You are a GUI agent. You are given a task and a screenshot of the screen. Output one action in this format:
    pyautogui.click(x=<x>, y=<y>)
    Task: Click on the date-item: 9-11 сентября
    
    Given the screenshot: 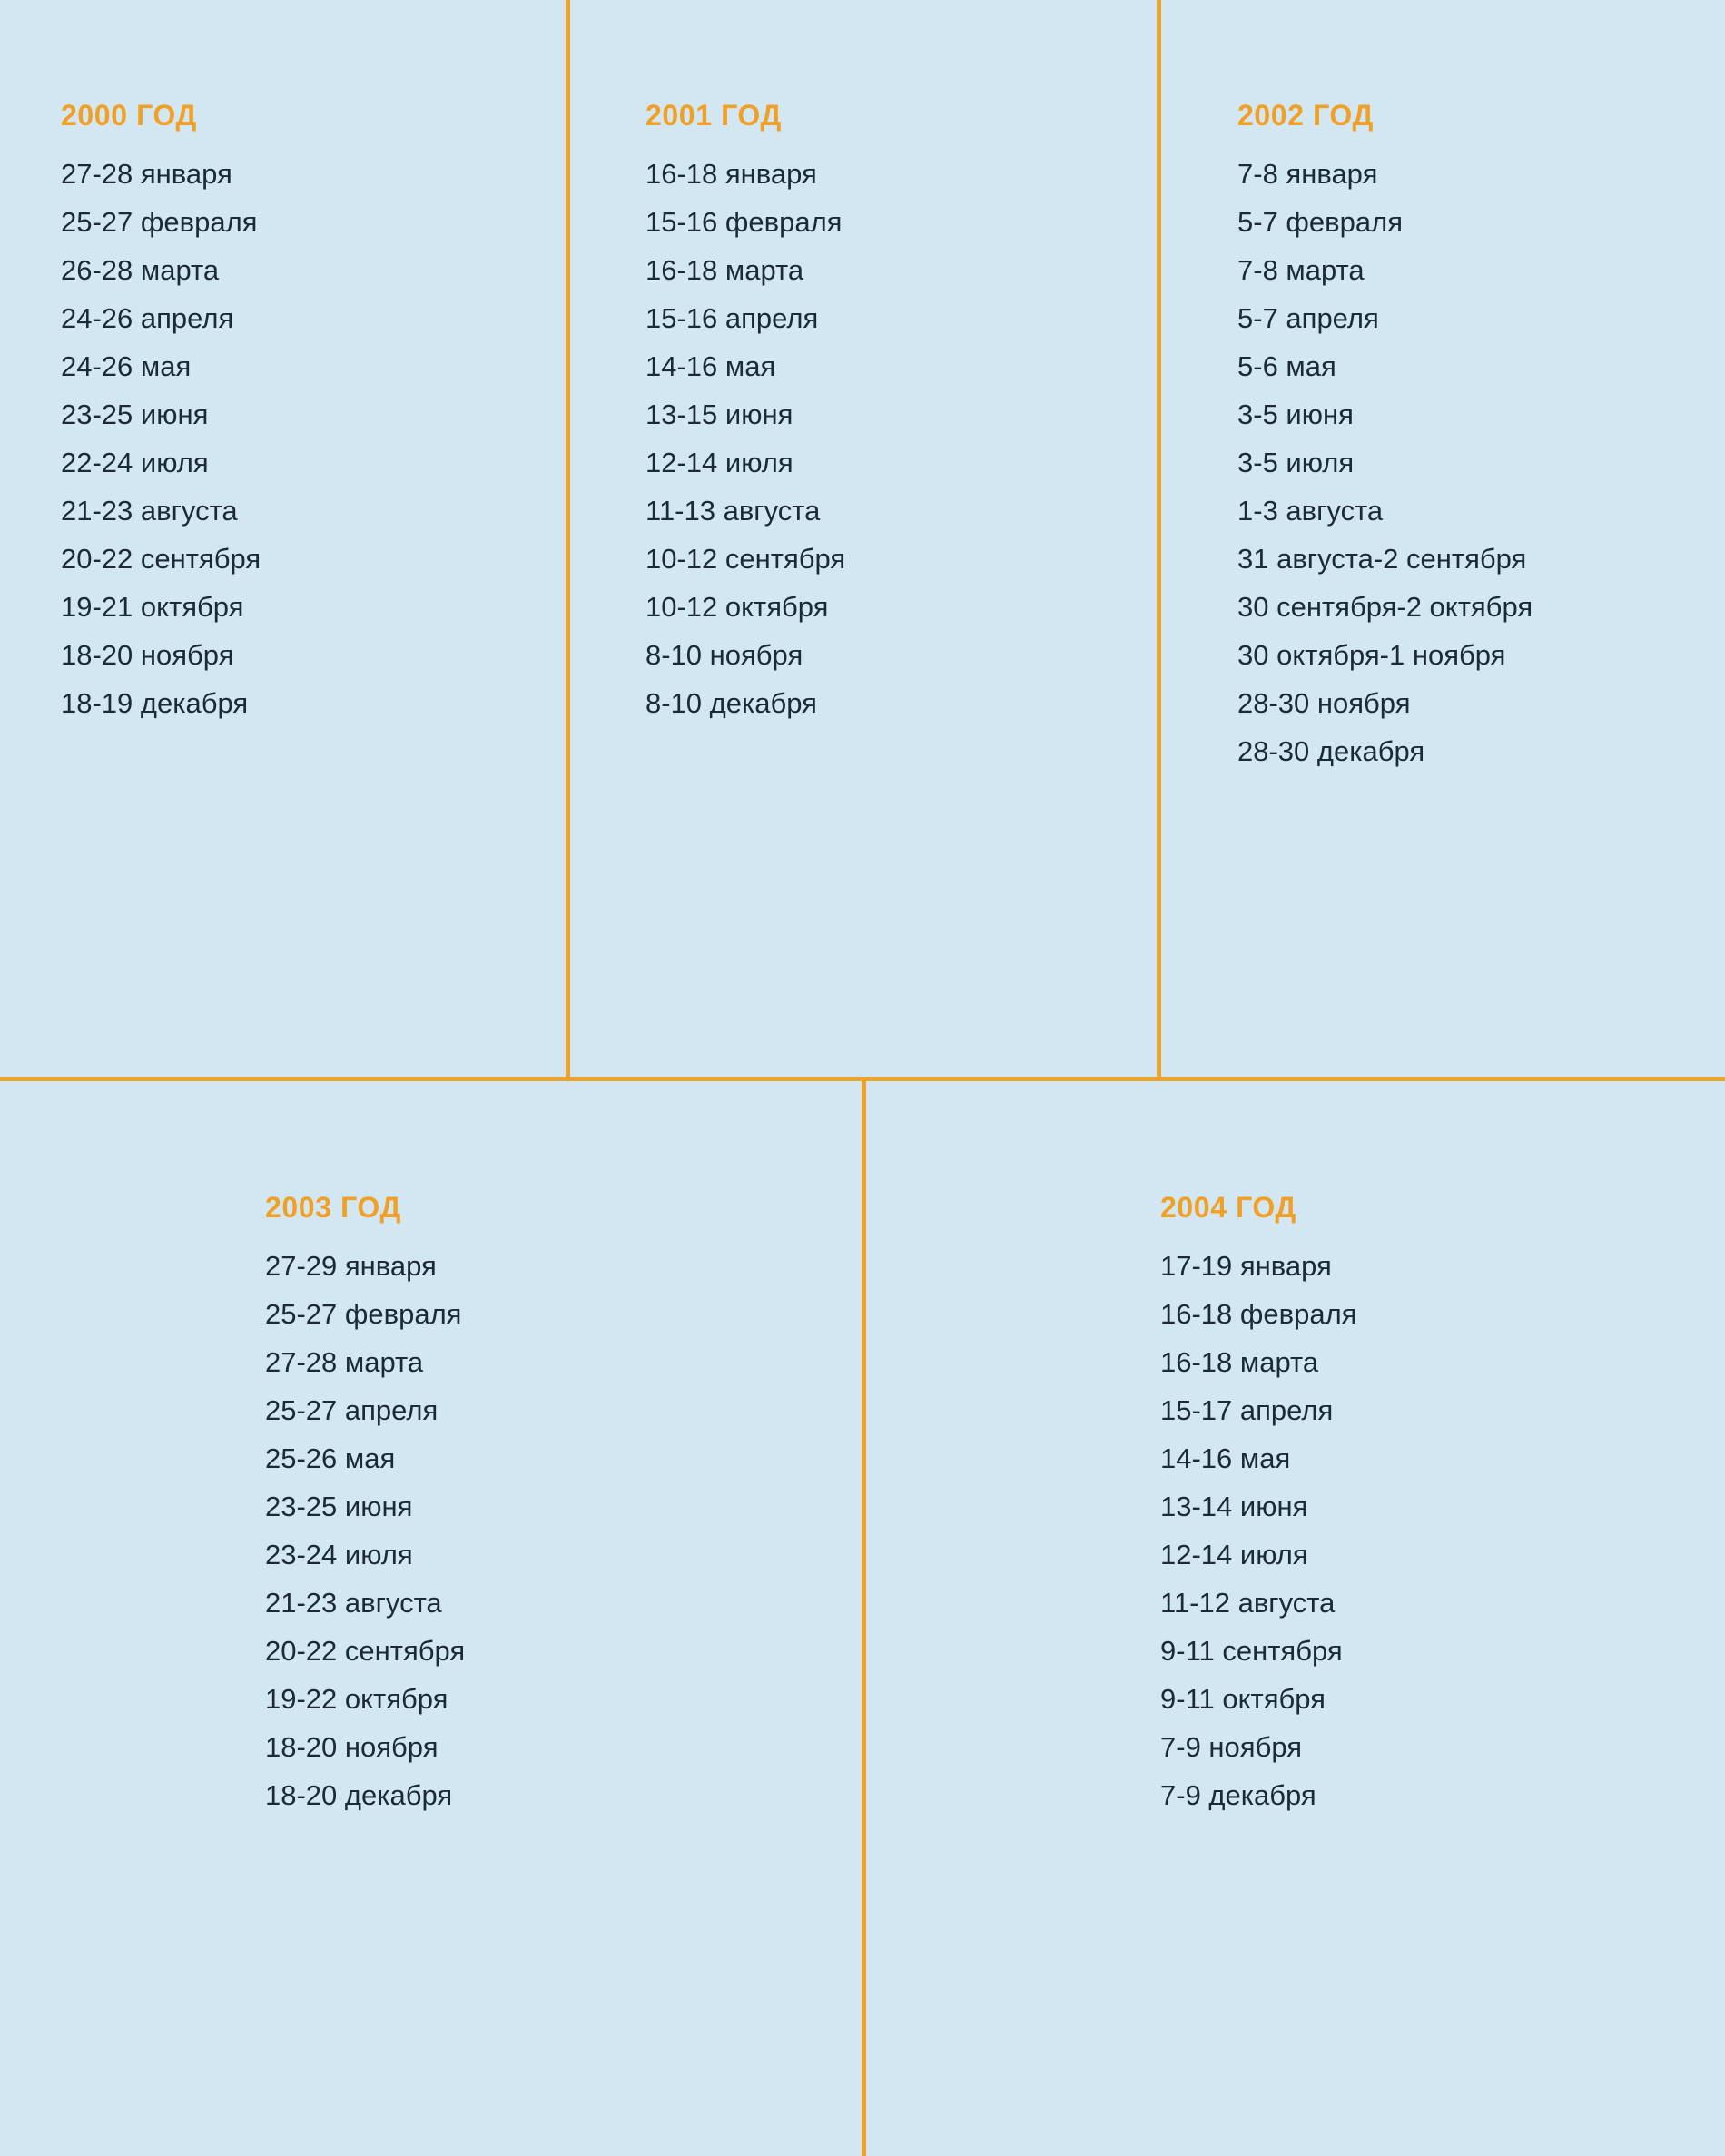 What is the action you would take?
    pyautogui.click(x=1251, y=1651)
    